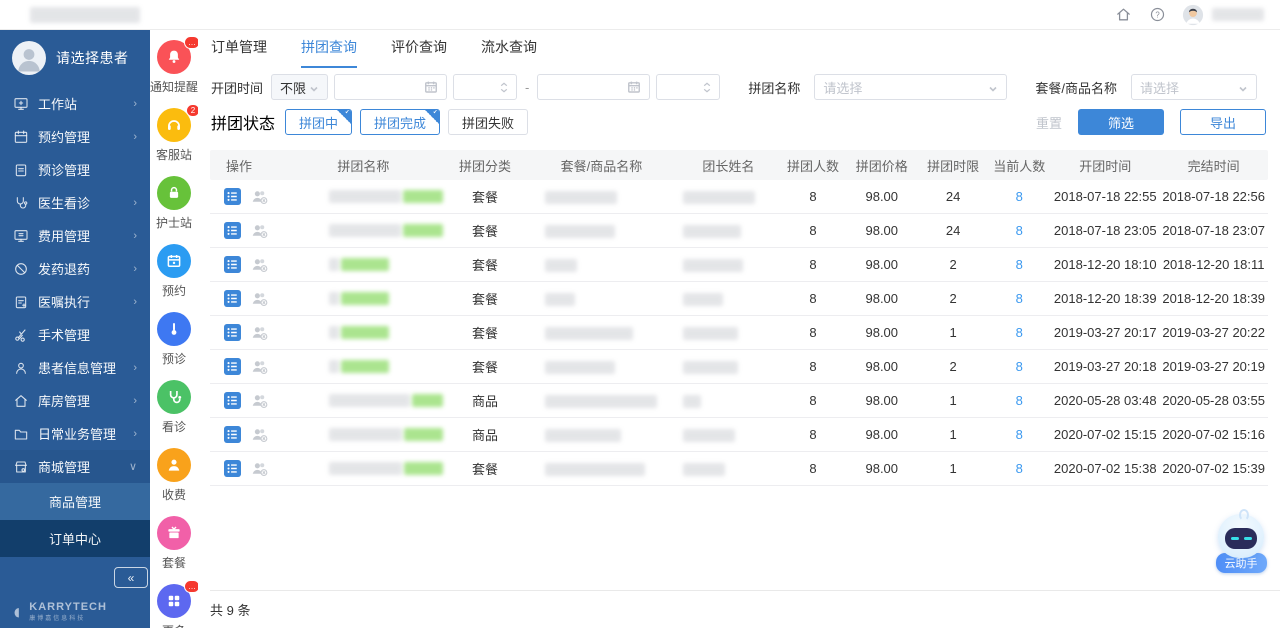 Image resolution: width=1280 pixels, height=628 pixels. I want to click on rail-item-6: 看诊, so click(174, 407).